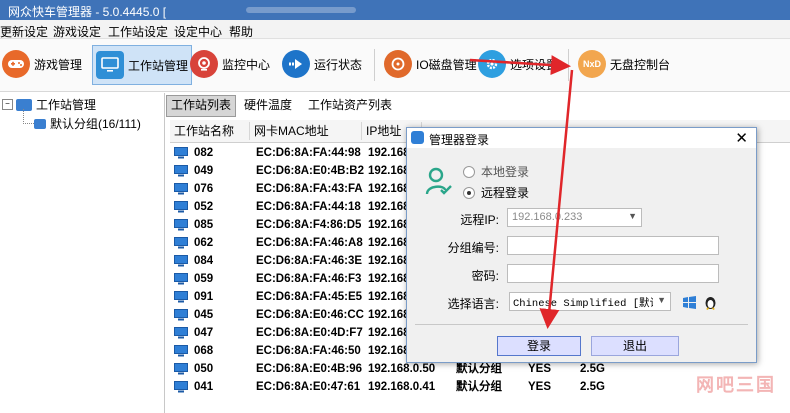 Image resolution: width=790 pixels, height=413 pixels. Describe the element at coordinates (459, 140) in the screenshot. I see `dialog-title: 管理器登录` at that location.